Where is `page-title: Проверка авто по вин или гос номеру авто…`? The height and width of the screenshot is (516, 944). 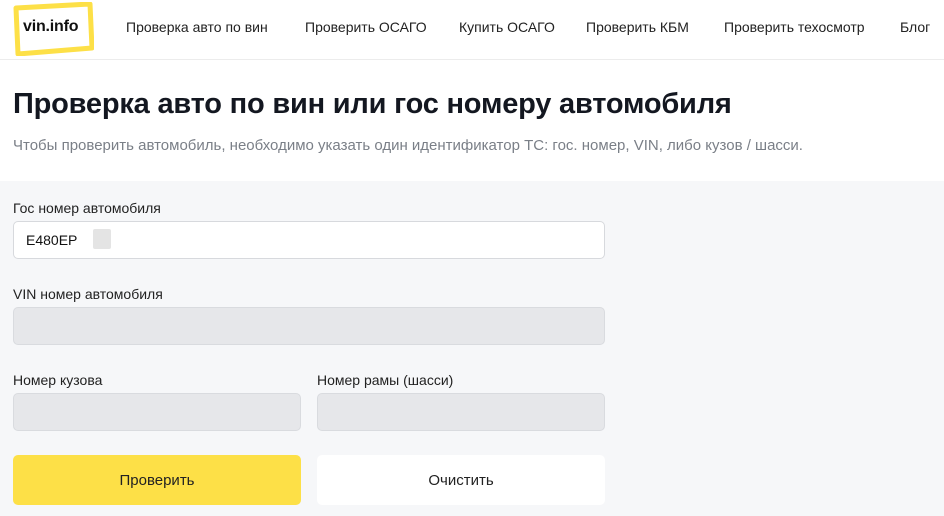 page-title: Проверка авто по вин или гос номеру авто… is located at coordinates (372, 104).